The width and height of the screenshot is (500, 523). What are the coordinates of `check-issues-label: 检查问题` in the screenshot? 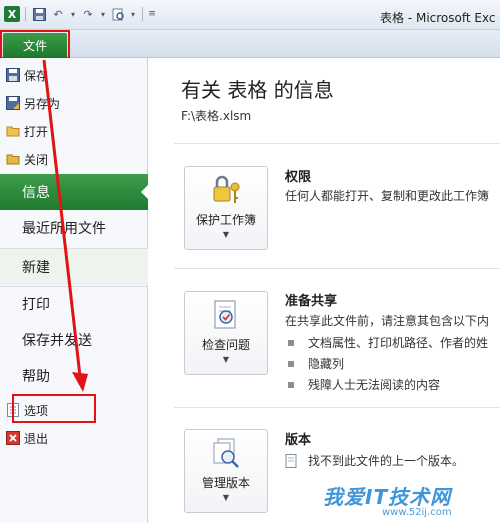 It's located at (225, 345).